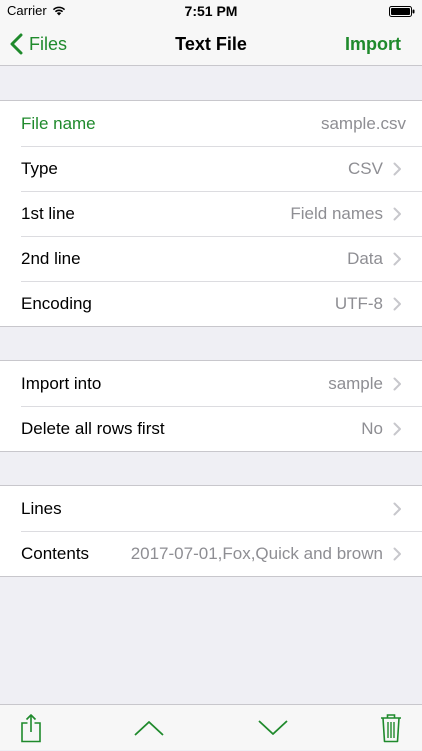 The image size is (422, 751). What do you see at coordinates (93, 428) in the screenshot?
I see `delete-rows-label: Delete all rows first` at bounding box center [93, 428].